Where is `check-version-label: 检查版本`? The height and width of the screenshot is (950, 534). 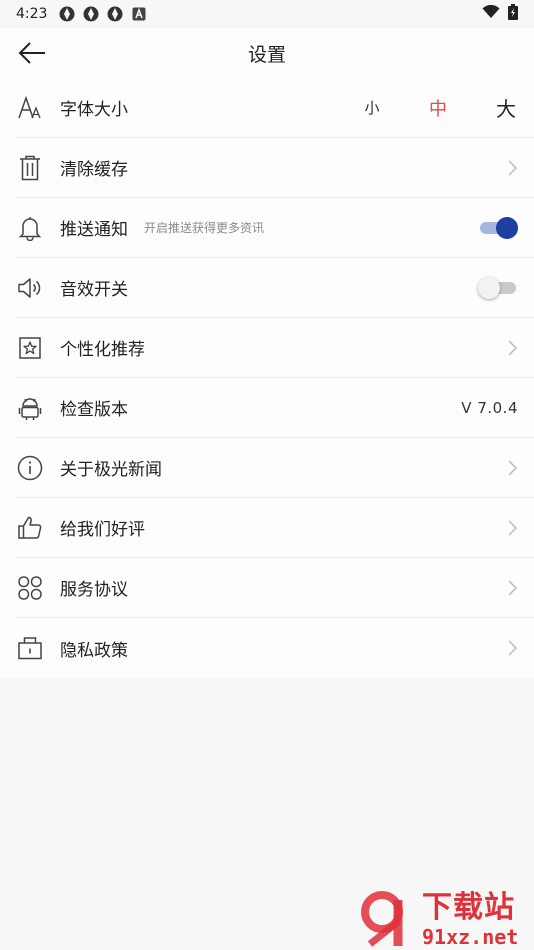 check-version-label: 检查版本 is located at coordinates (94, 410).